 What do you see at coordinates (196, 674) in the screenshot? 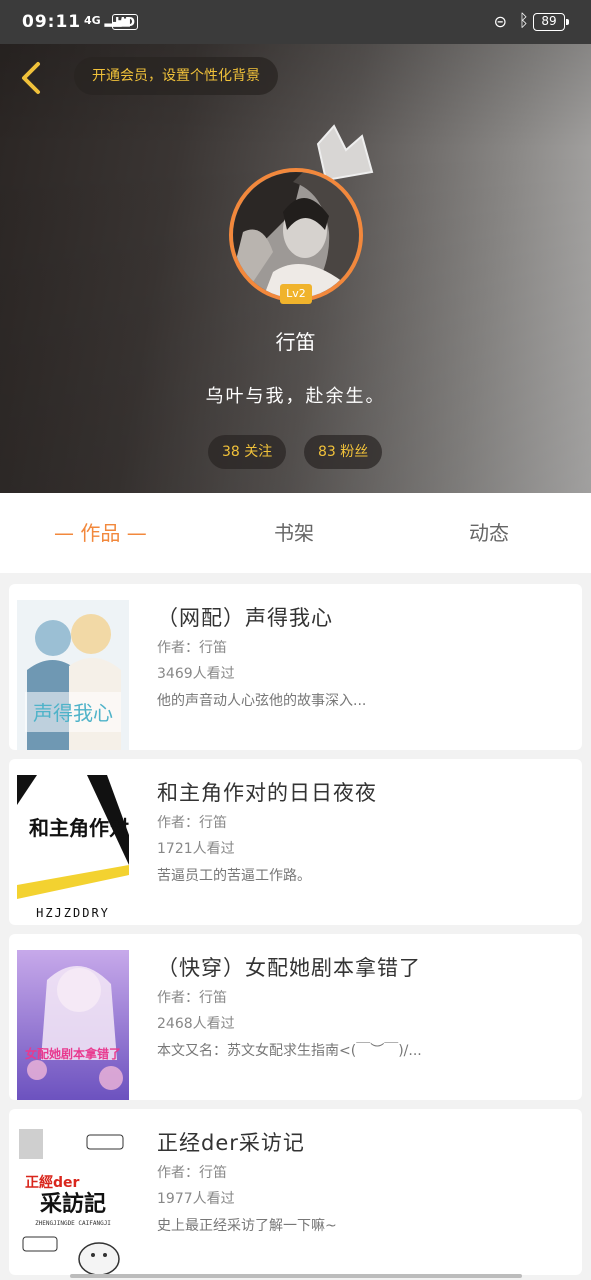
I see `work-views: 3469人看过` at bounding box center [196, 674].